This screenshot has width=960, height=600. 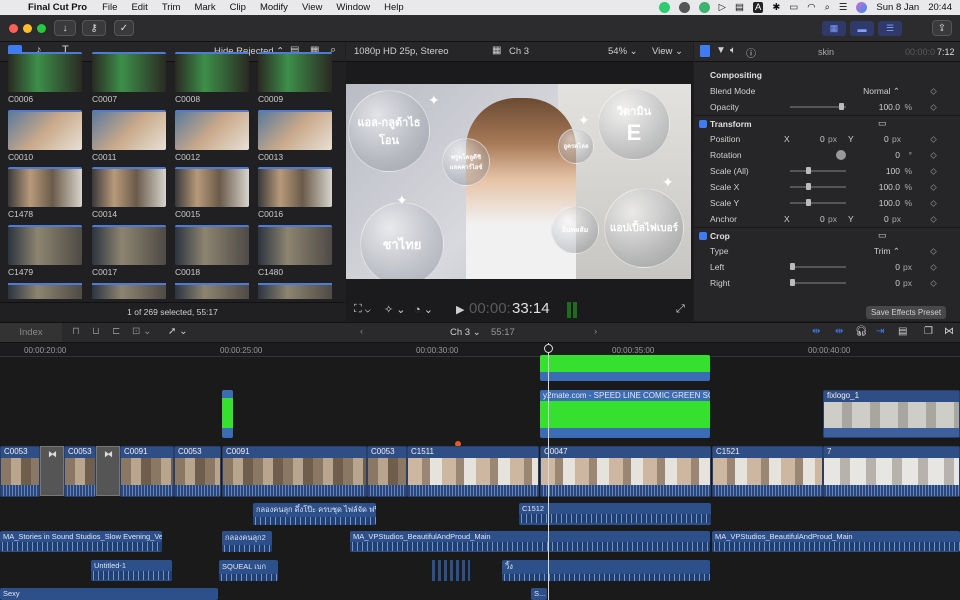 I want to click on menu-help: Help, so click(x=394, y=7).